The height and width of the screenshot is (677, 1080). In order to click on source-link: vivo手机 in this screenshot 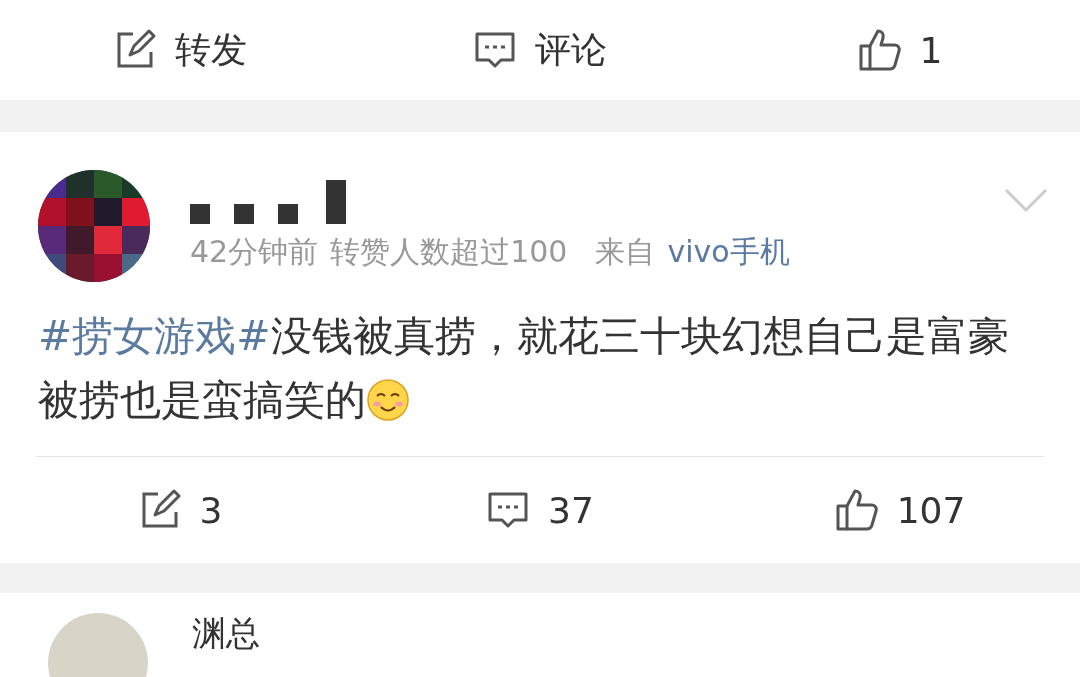, I will do `click(728, 252)`.